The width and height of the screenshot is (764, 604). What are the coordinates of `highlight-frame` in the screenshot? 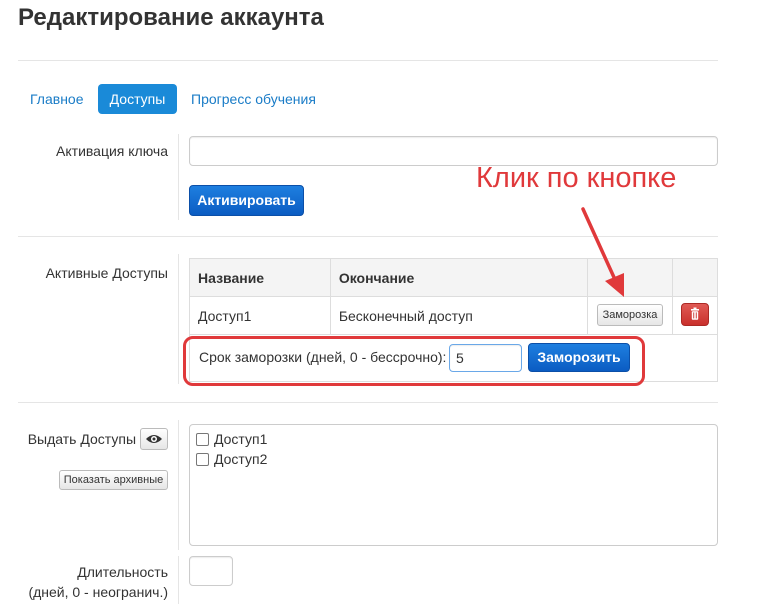 It's located at (414, 361).